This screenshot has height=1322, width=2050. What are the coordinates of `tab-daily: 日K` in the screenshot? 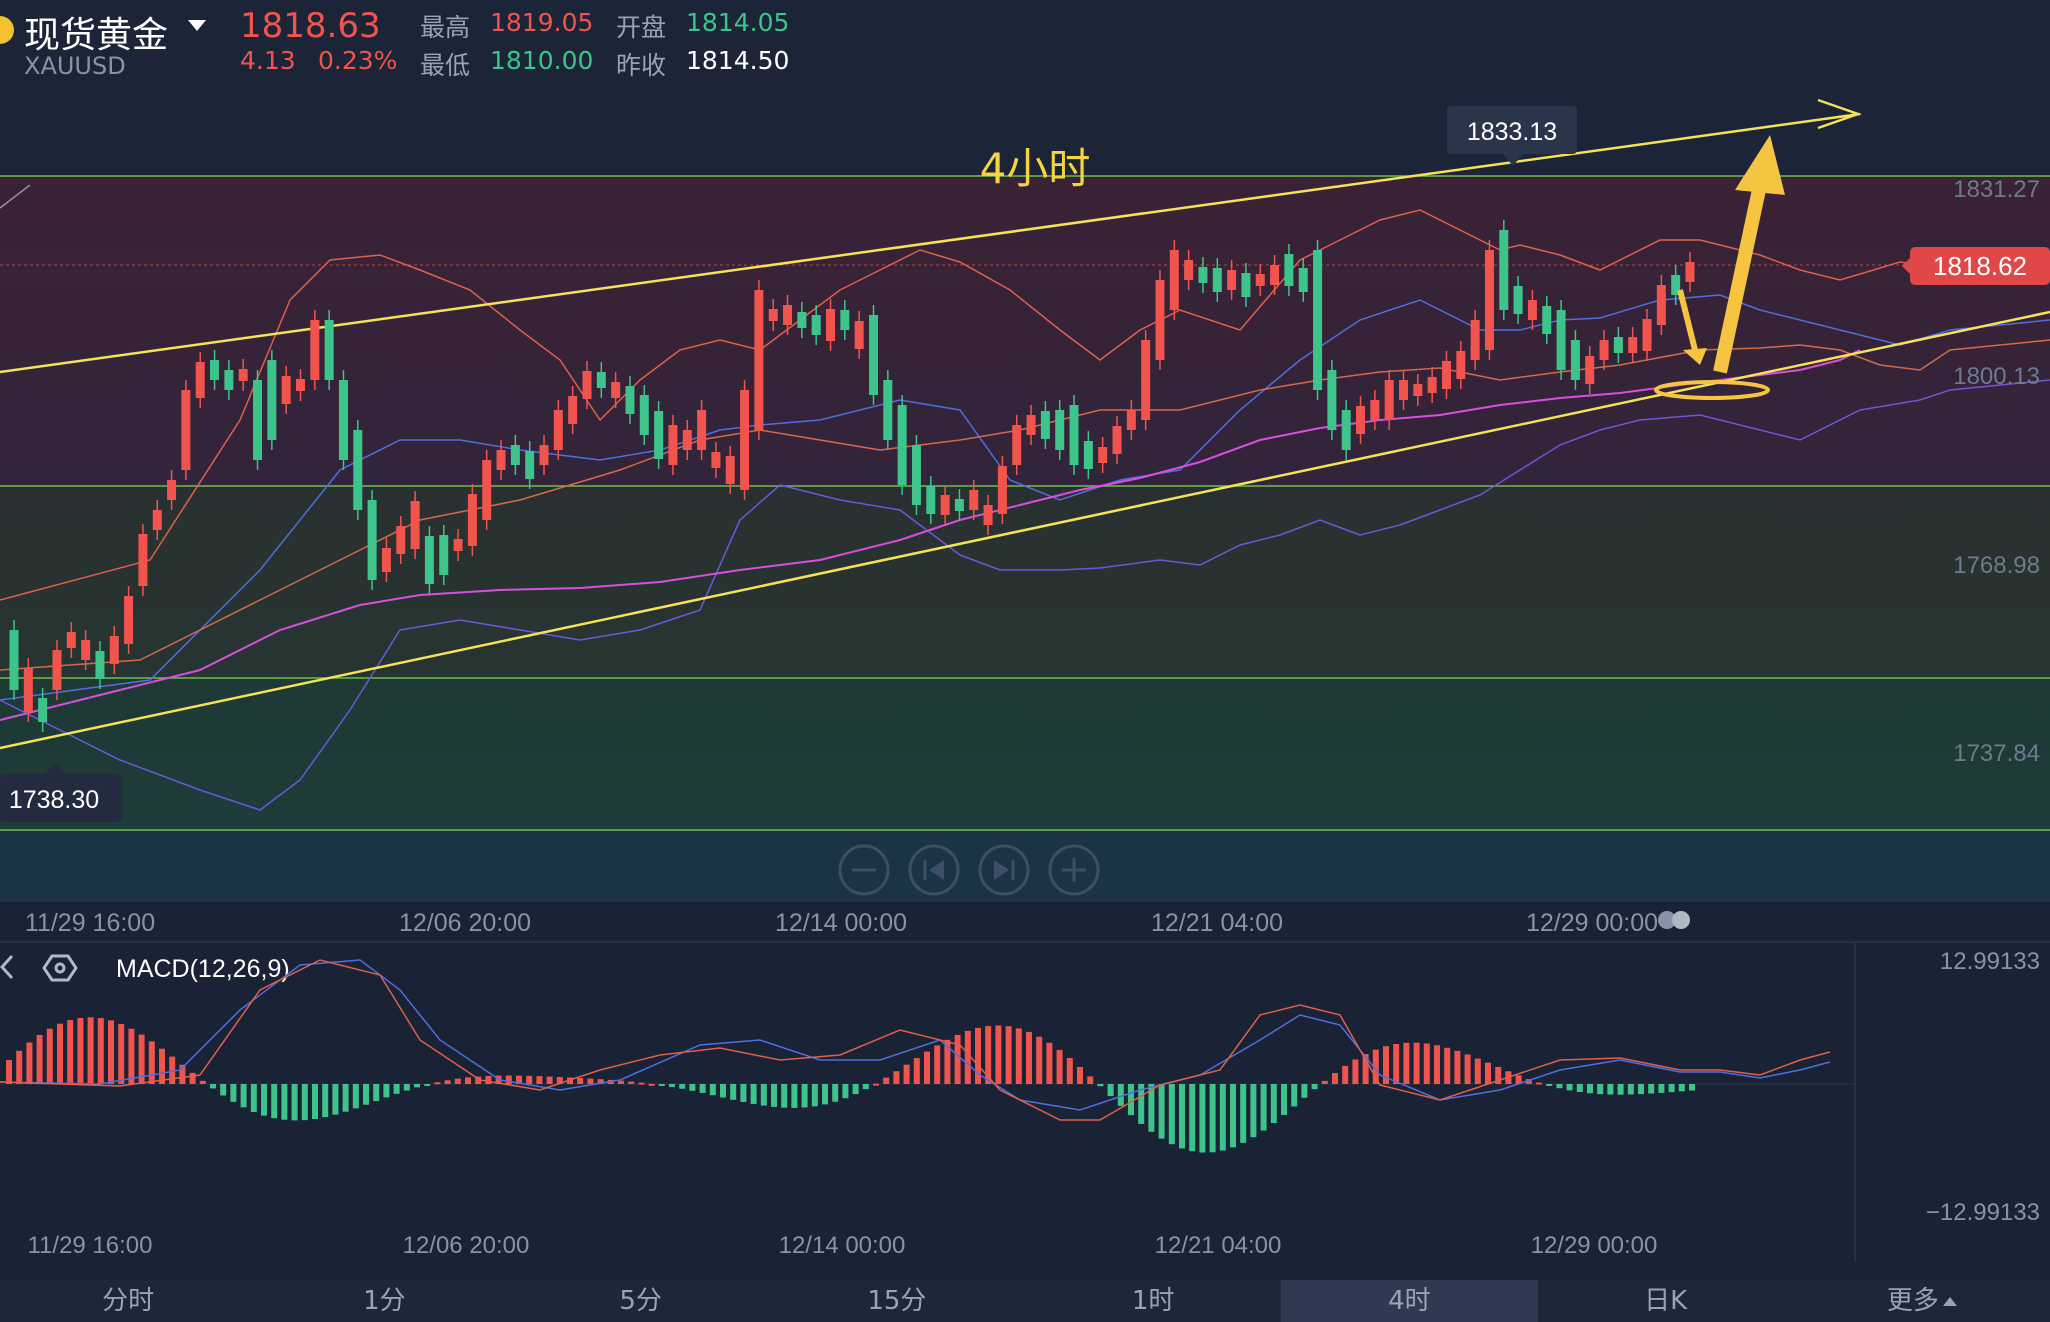 It's located at (1666, 1301).